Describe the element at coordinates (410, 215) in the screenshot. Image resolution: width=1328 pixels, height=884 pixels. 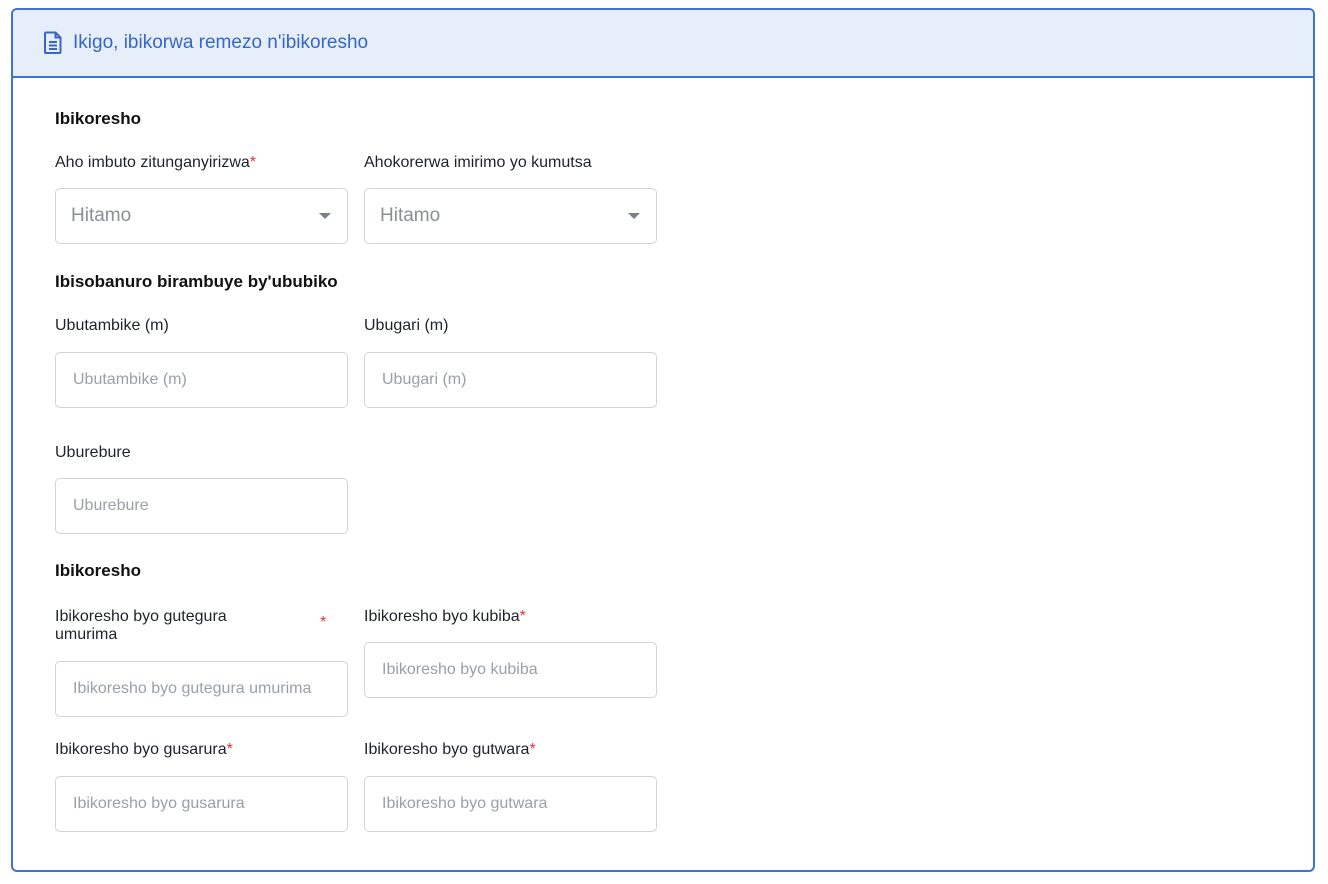
I see `drying-place-value: Hitamo` at that location.